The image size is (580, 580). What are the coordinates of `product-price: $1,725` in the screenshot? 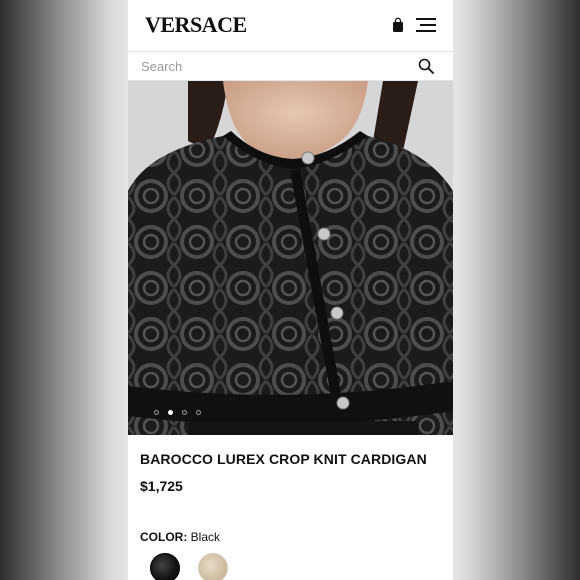 It's located at (161, 486).